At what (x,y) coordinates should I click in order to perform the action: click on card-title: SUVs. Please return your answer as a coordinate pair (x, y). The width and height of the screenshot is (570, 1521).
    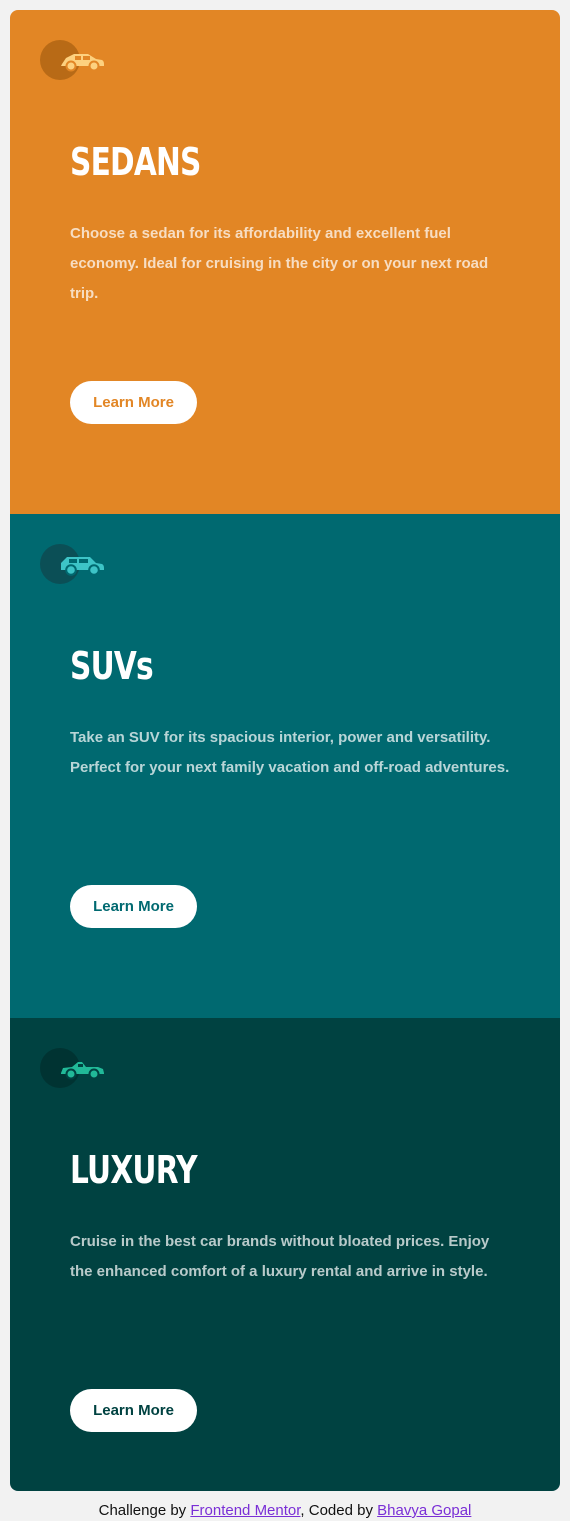
    Looking at the image, I should click on (112, 666).